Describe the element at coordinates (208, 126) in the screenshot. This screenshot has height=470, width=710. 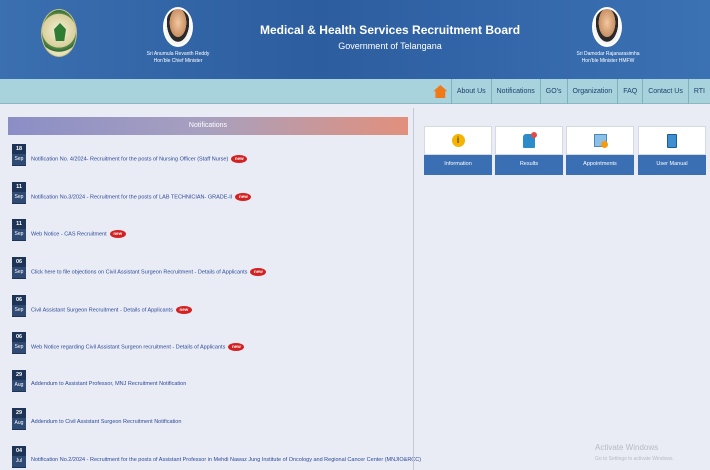
I see `notifications-heading: Notifications` at that location.